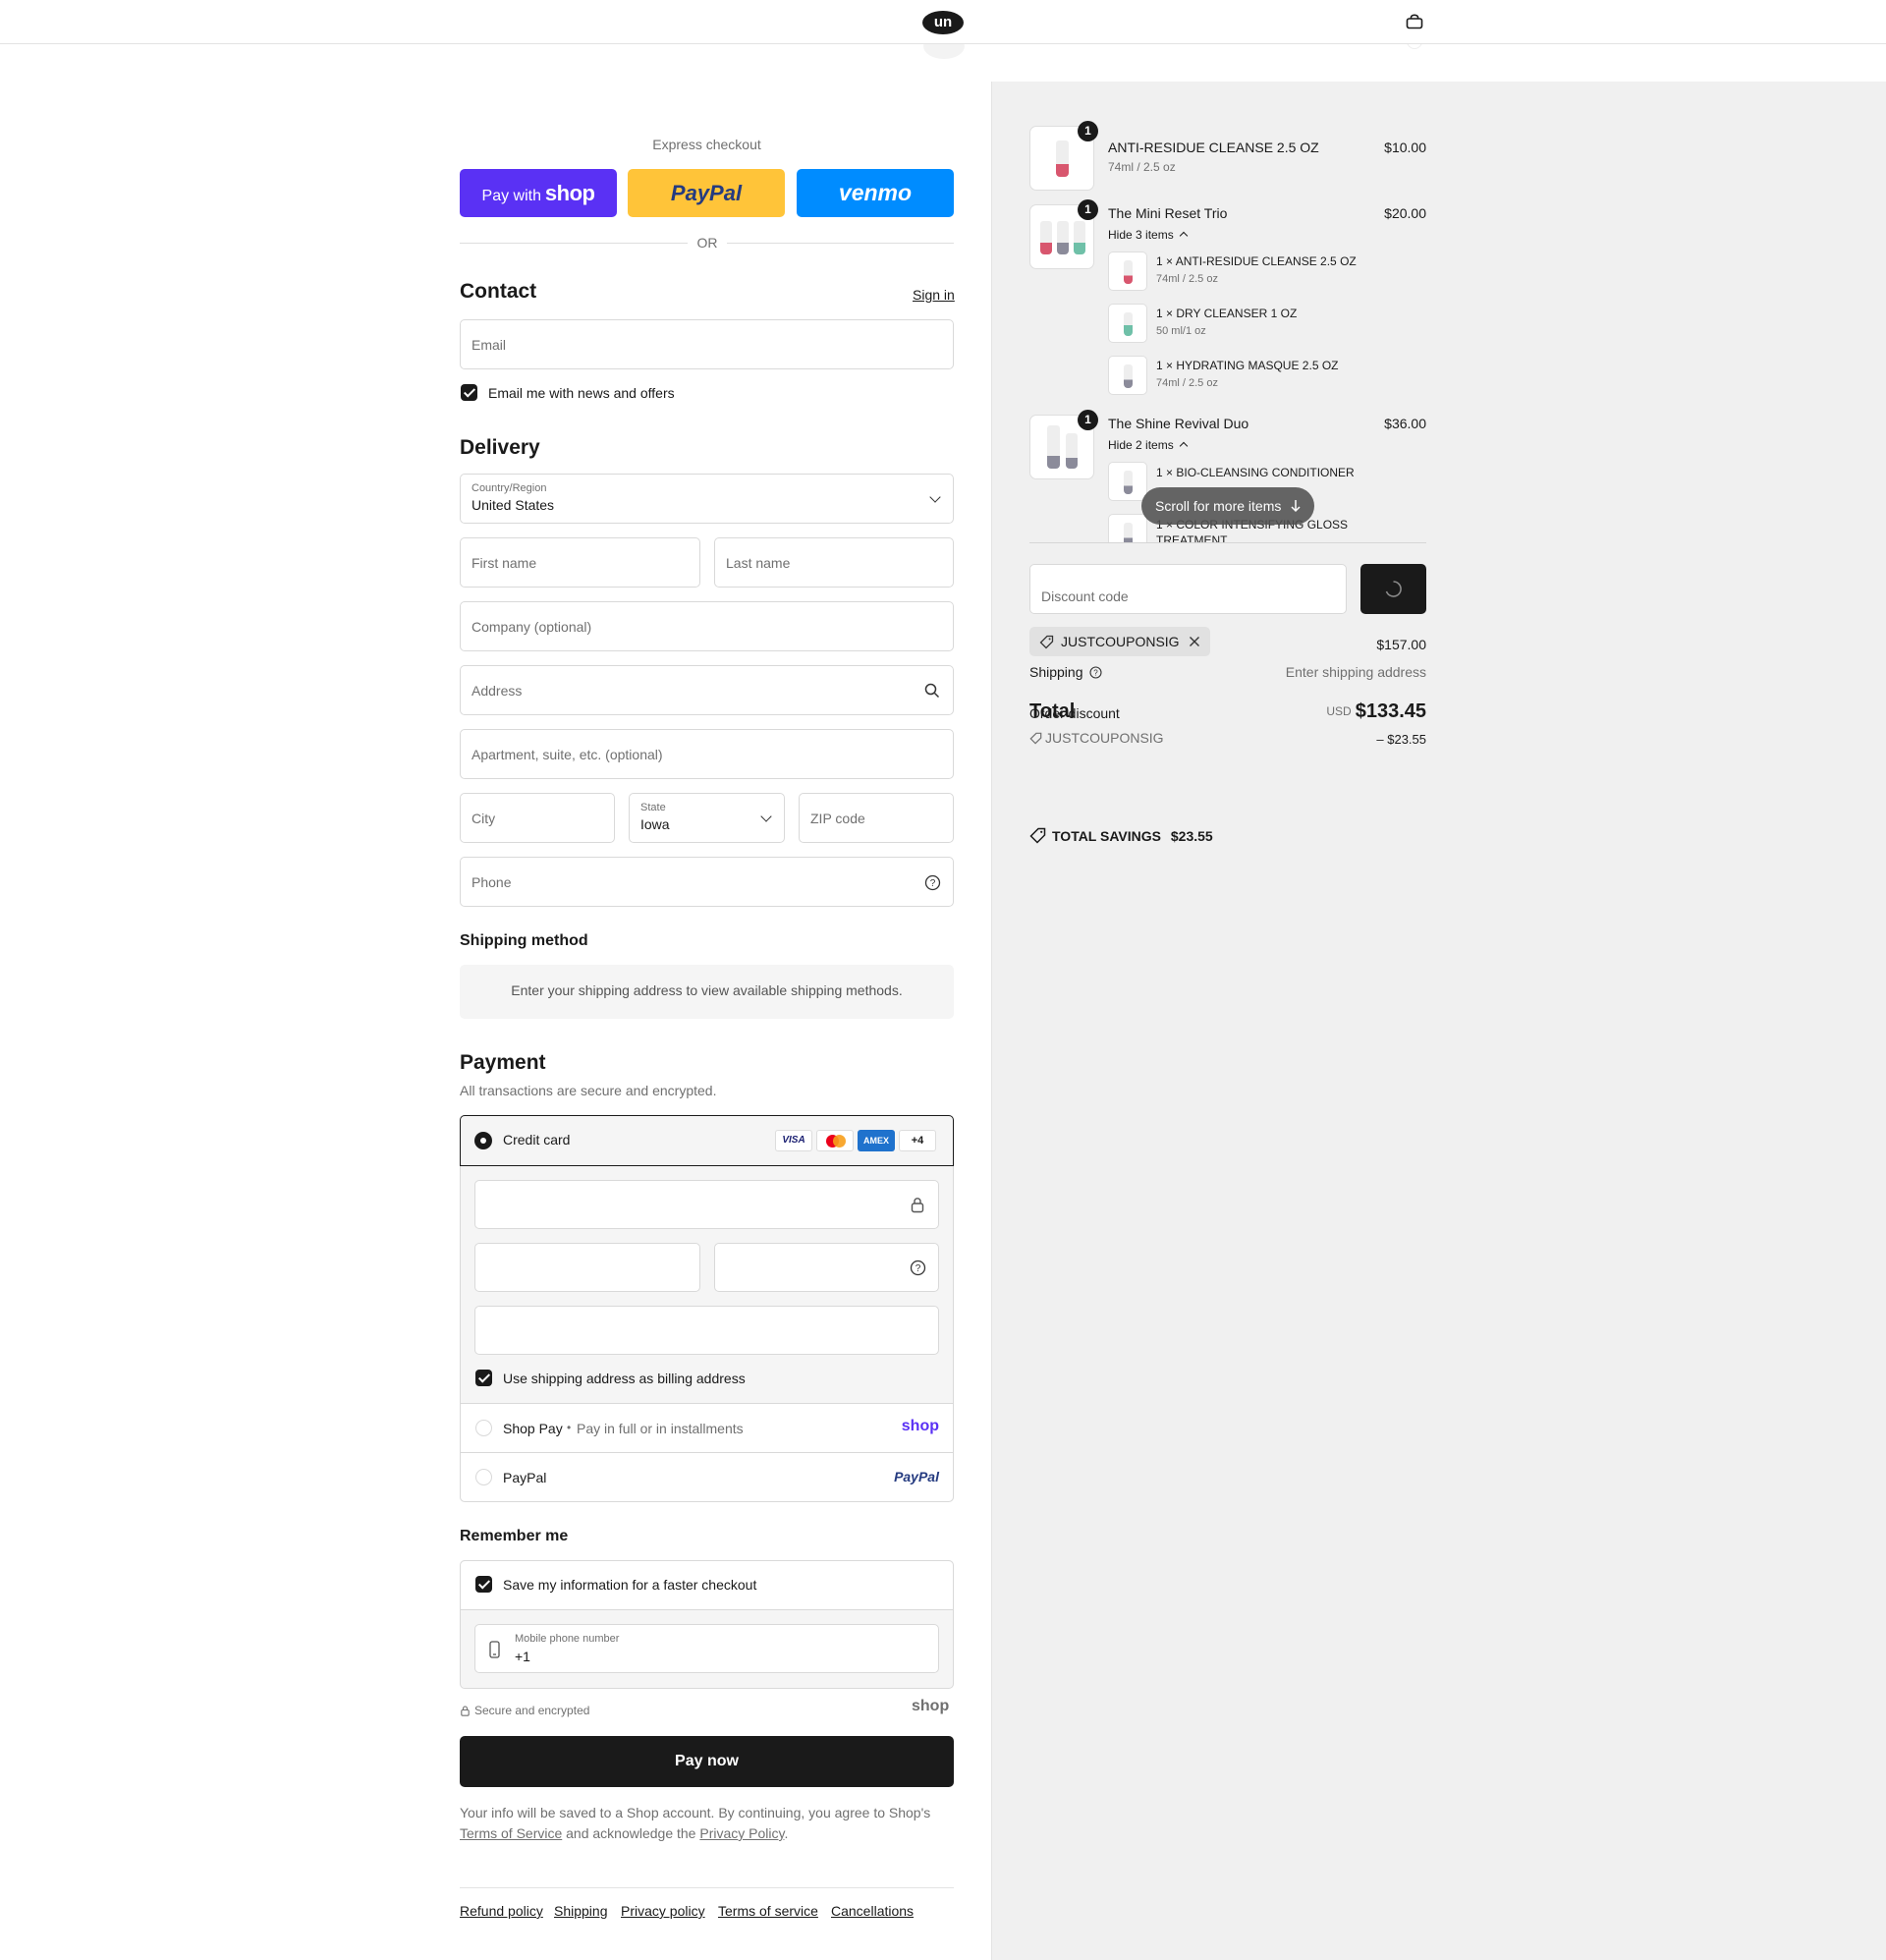 The image size is (1886, 1960). I want to click on mobile-phone-field: Mobile phone number +1, so click(706, 1648).